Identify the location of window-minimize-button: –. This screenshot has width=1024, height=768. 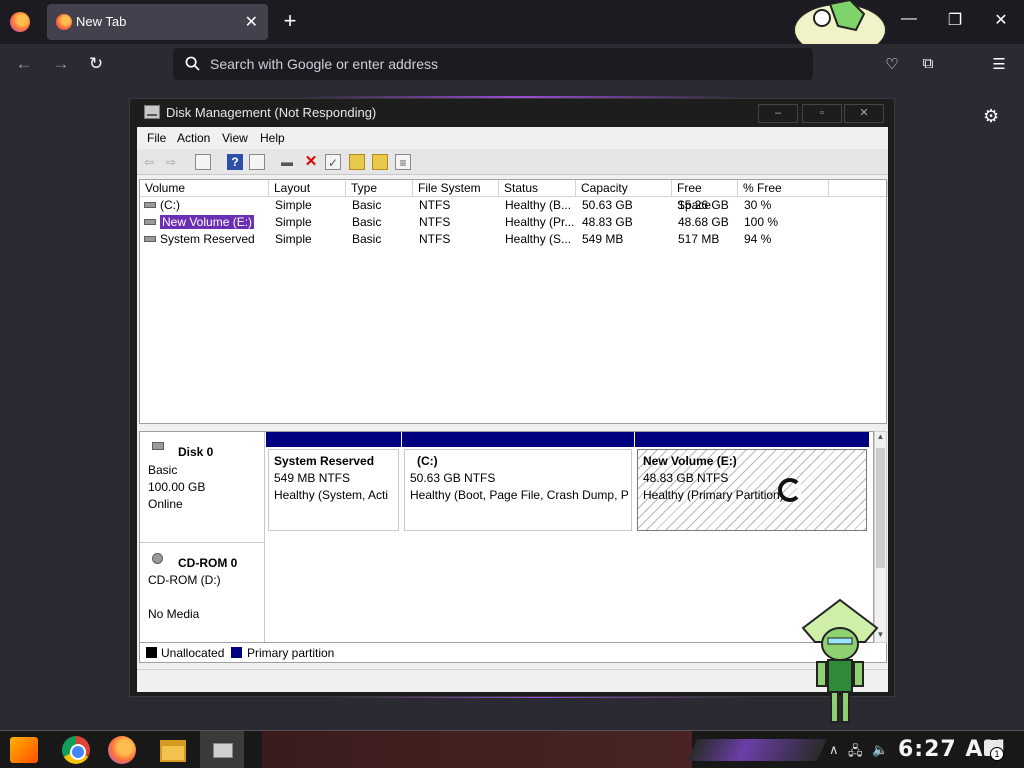
(778, 113).